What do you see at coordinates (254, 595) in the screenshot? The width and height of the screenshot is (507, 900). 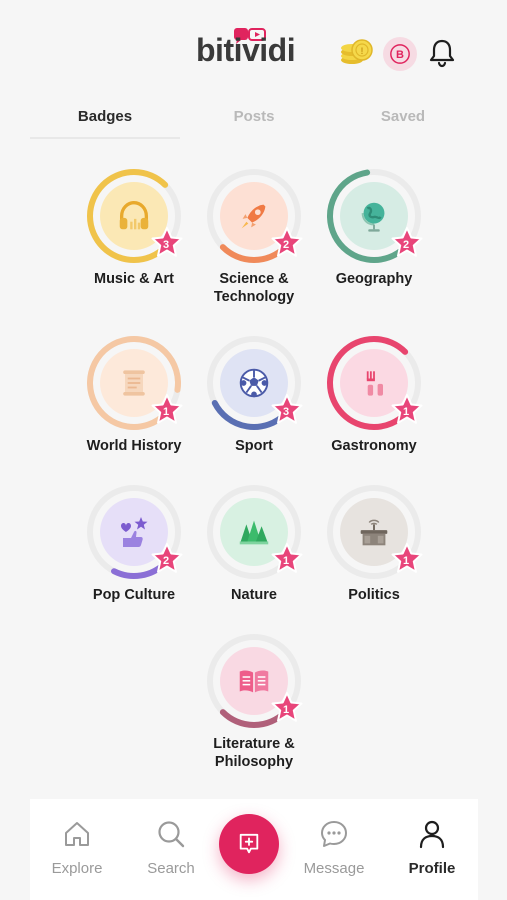 I see `badge-label: Nature` at bounding box center [254, 595].